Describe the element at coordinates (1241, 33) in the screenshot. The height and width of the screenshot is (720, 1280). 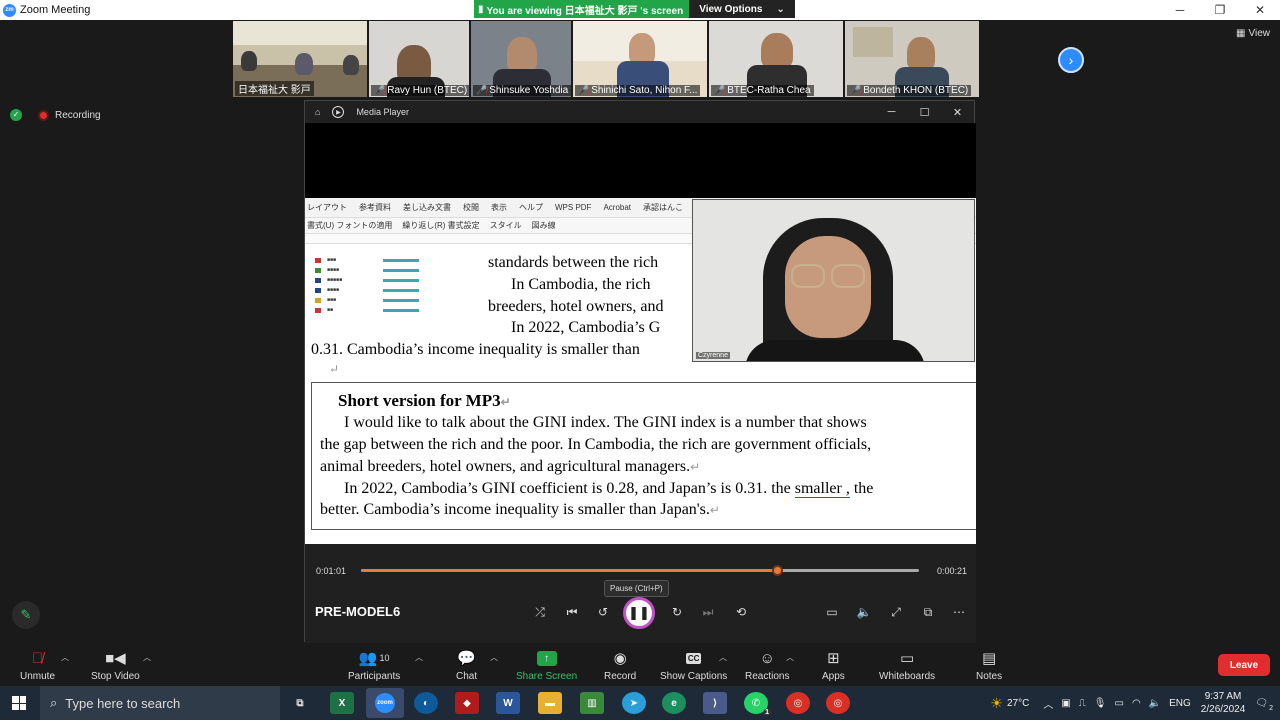
I see `grid-view-icon: ▦` at that location.